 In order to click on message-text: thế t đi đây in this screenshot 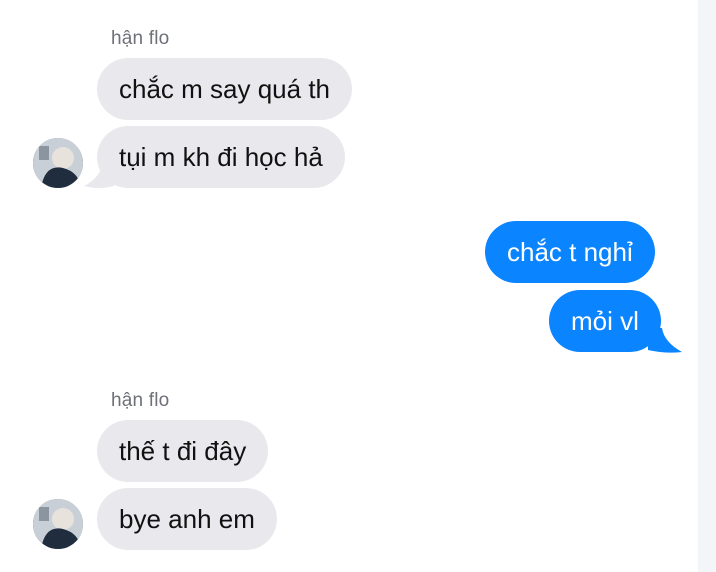, I will do `click(183, 450)`.